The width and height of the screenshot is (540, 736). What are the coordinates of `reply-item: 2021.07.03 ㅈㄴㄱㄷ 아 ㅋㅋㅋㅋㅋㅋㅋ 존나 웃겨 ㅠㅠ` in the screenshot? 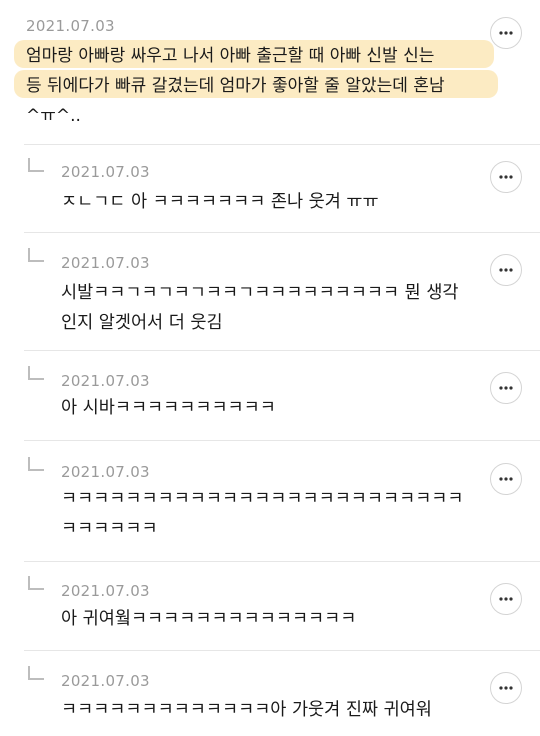 It's located at (270, 189).